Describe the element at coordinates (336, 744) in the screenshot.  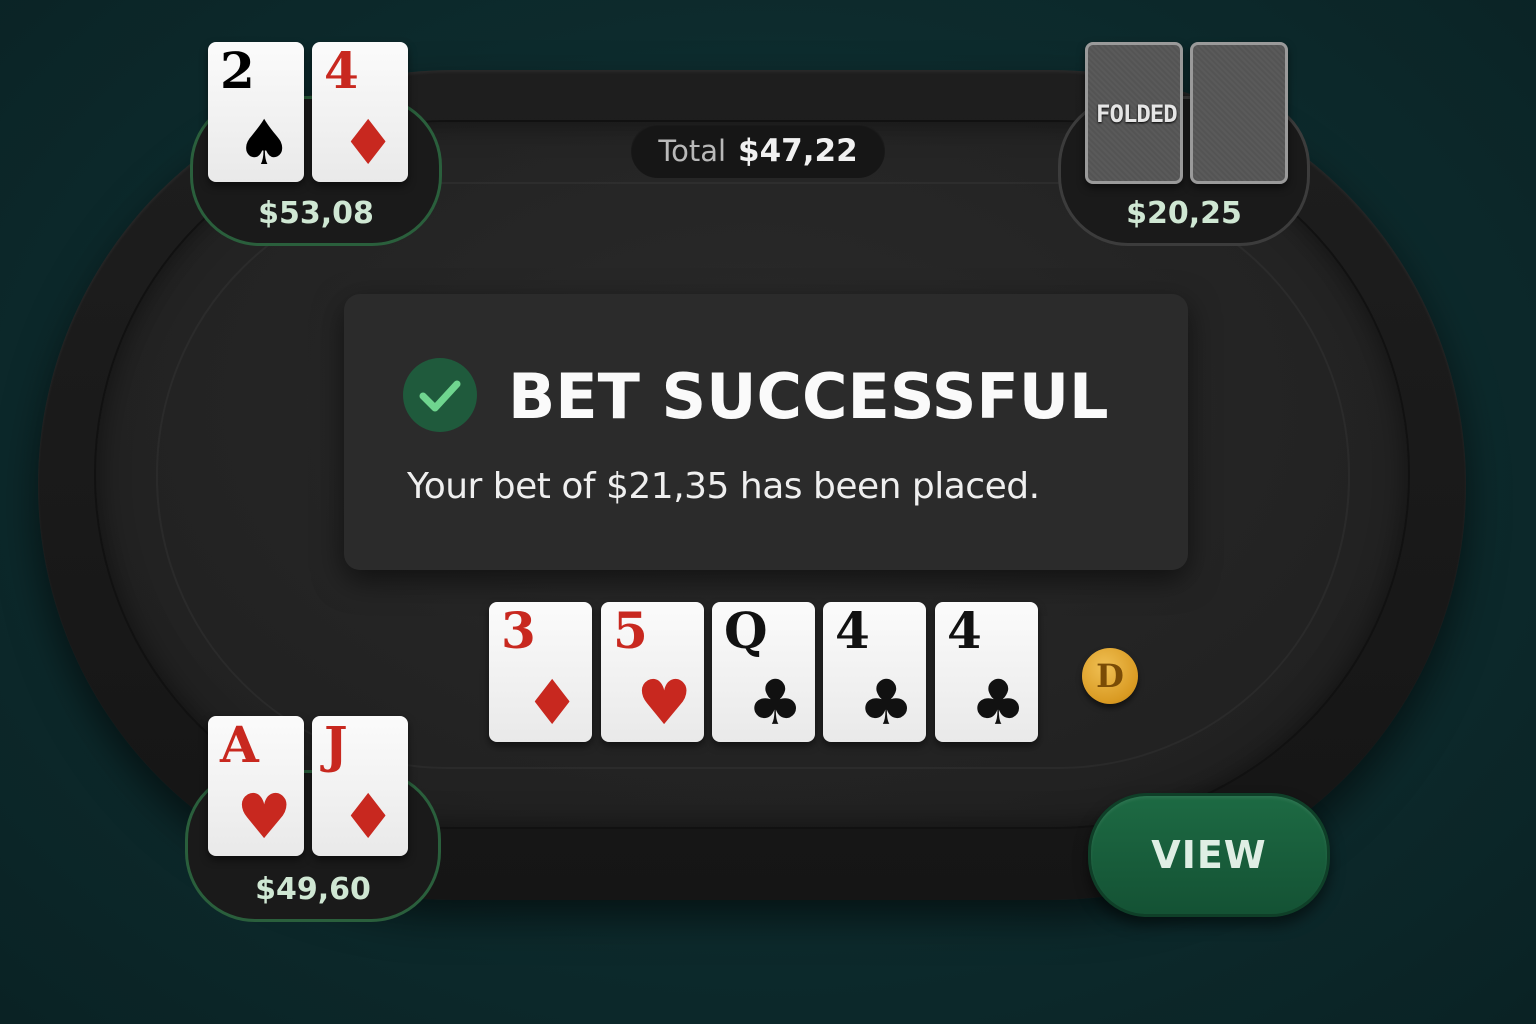
I see `card-rank: J` at that location.